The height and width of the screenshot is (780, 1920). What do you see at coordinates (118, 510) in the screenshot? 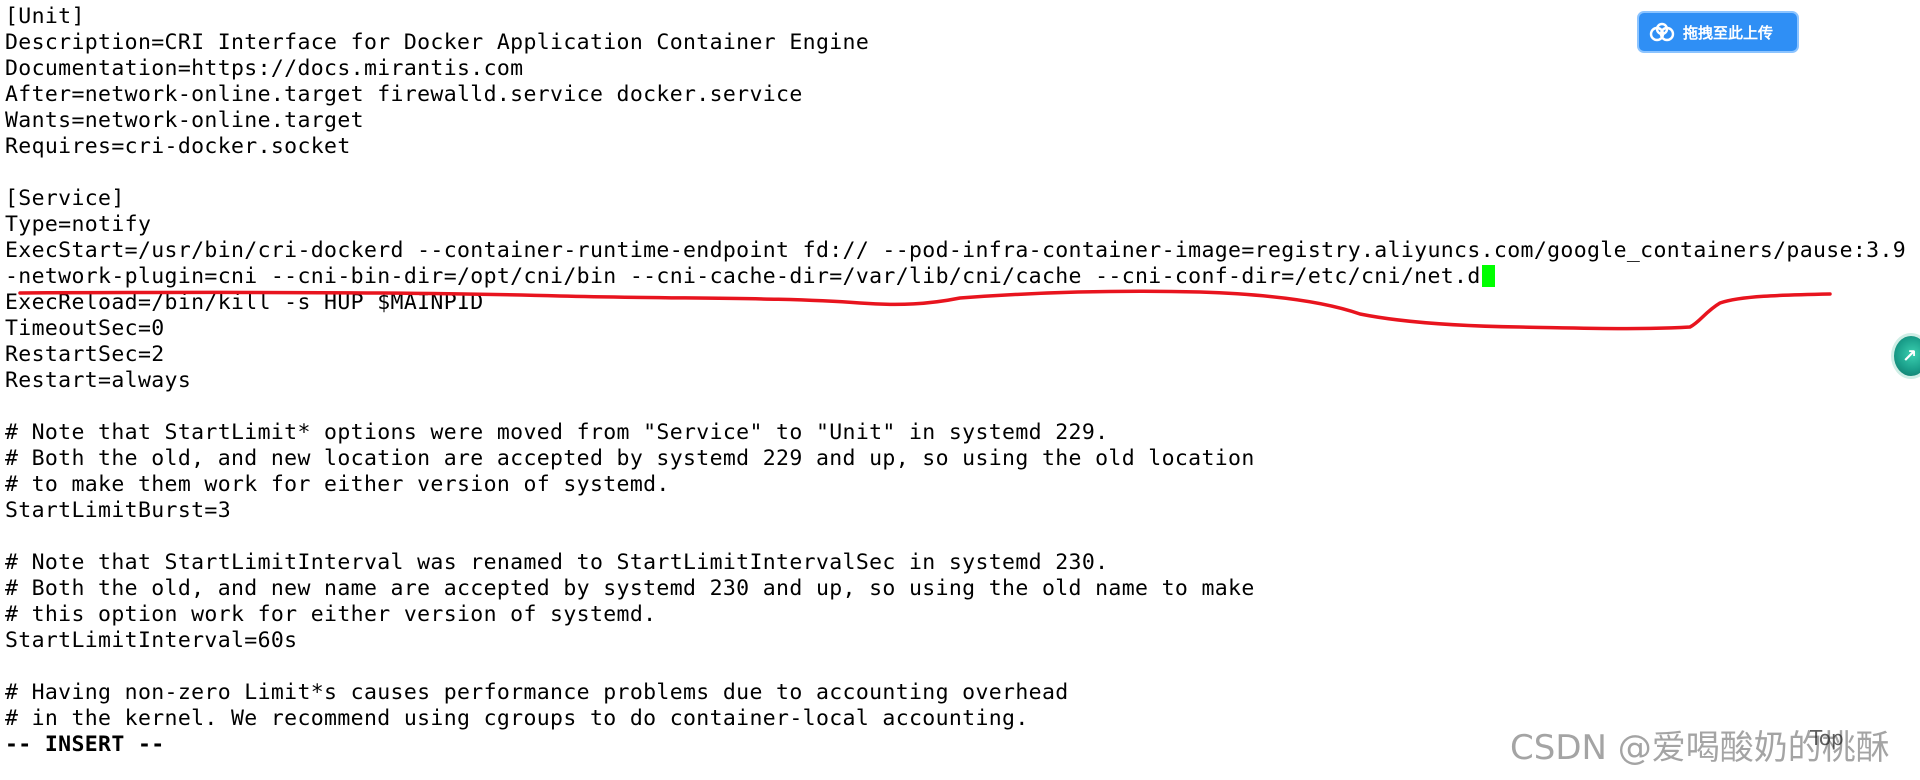
I see `line-20: StartLimitBurst=3` at bounding box center [118, 510].